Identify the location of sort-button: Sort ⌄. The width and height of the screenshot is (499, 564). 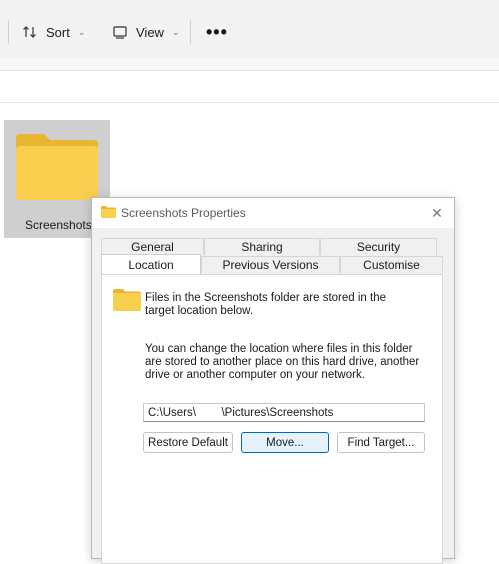
(53, 32).